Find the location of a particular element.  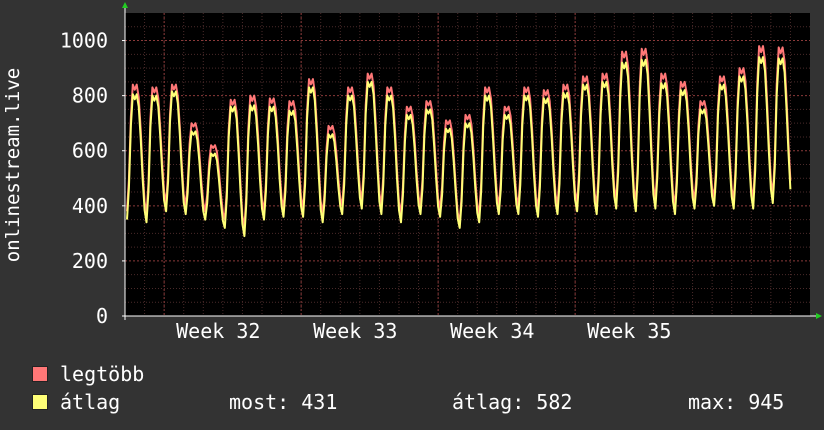

stat-now: most: 431 is located at coordinates (283, 402).